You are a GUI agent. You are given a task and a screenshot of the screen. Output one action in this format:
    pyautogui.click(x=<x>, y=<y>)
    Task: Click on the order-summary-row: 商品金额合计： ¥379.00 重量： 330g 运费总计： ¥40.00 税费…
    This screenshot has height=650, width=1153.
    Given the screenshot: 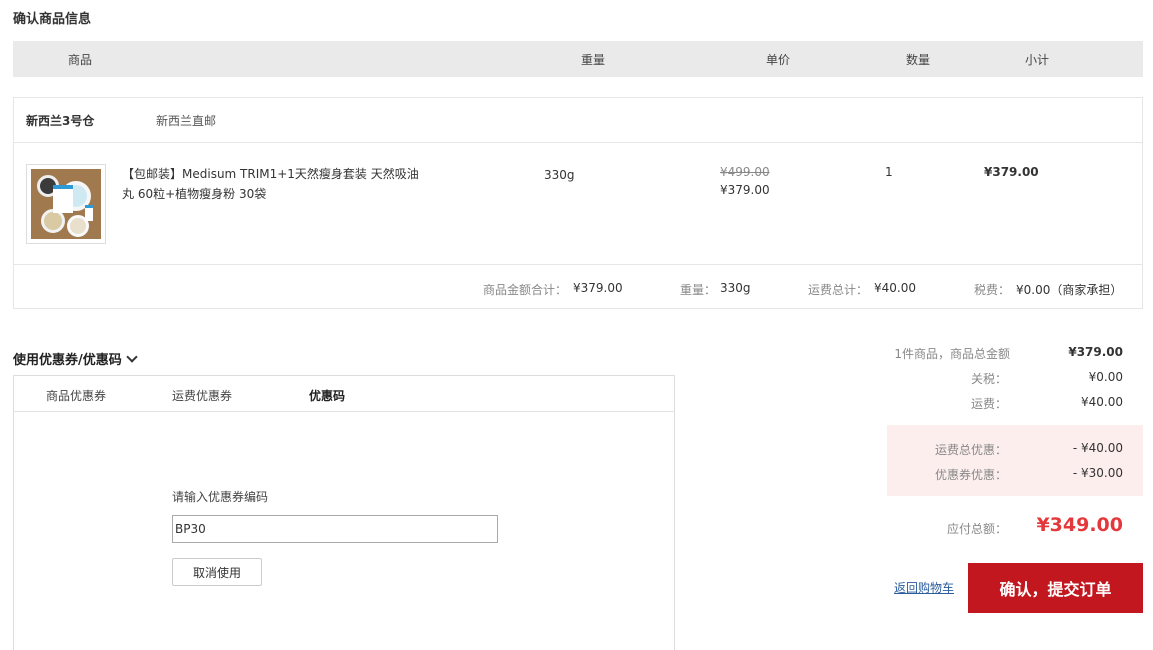 What is the action you would take?
    pyautogui.click(x=578, y=286)
    